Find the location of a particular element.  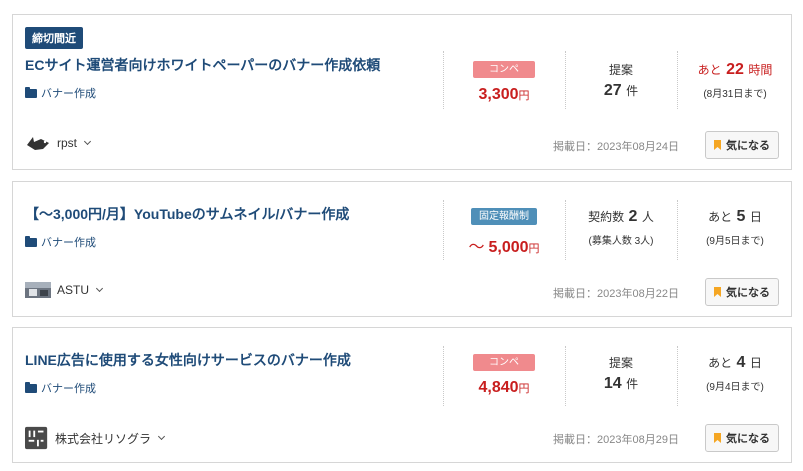

posted-date: 掲載日：2023年08月29日 is located at coordinates (616, 440).